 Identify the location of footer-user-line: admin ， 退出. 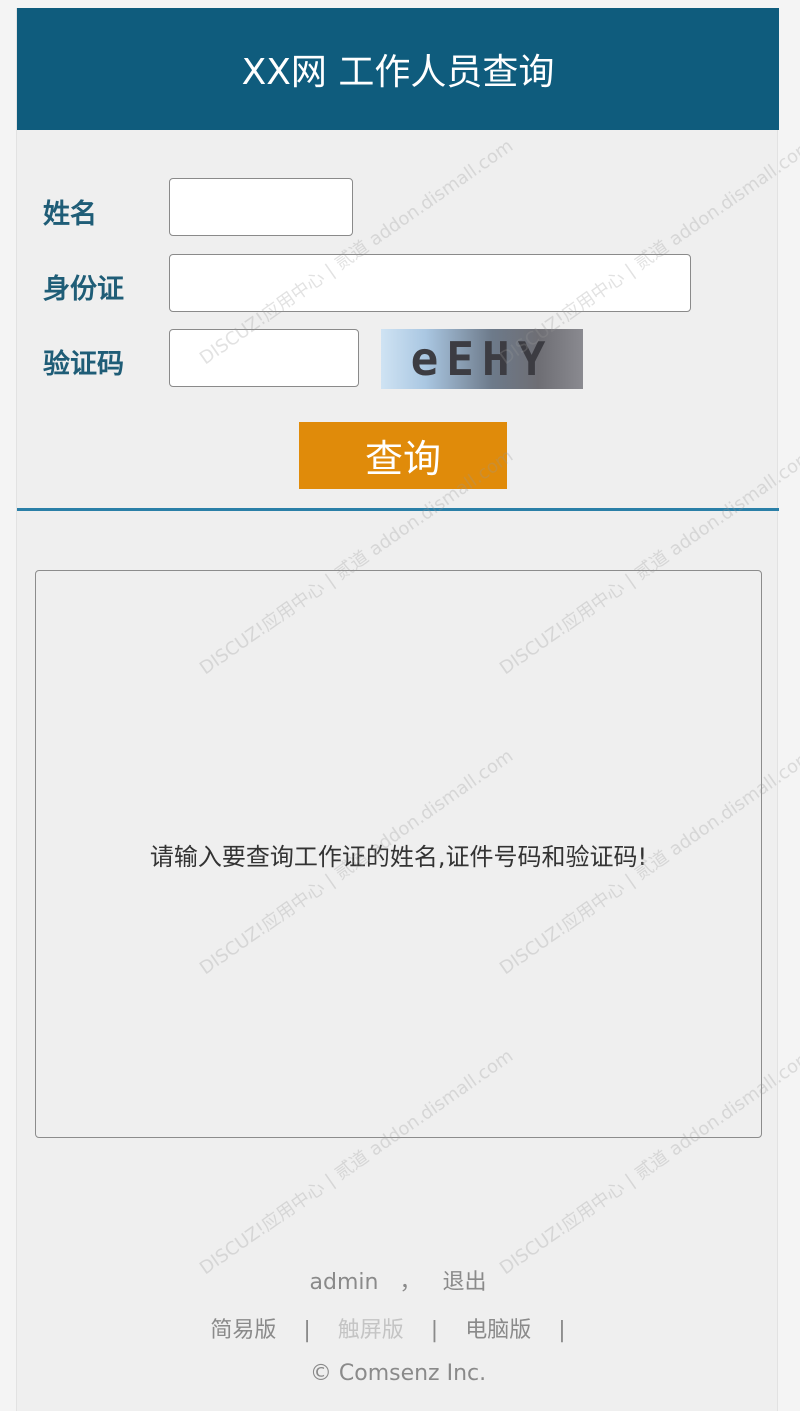
(398, 1280).